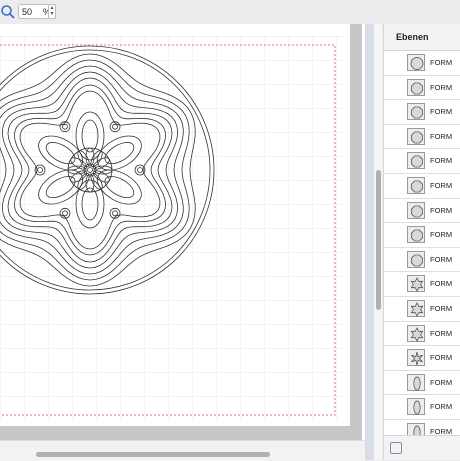 This screenshot has width=460, height=461. What do you see at coordinates (396, 448) in the screenshot?
I see `layer-options-icon` at bounding box center [396, 448].